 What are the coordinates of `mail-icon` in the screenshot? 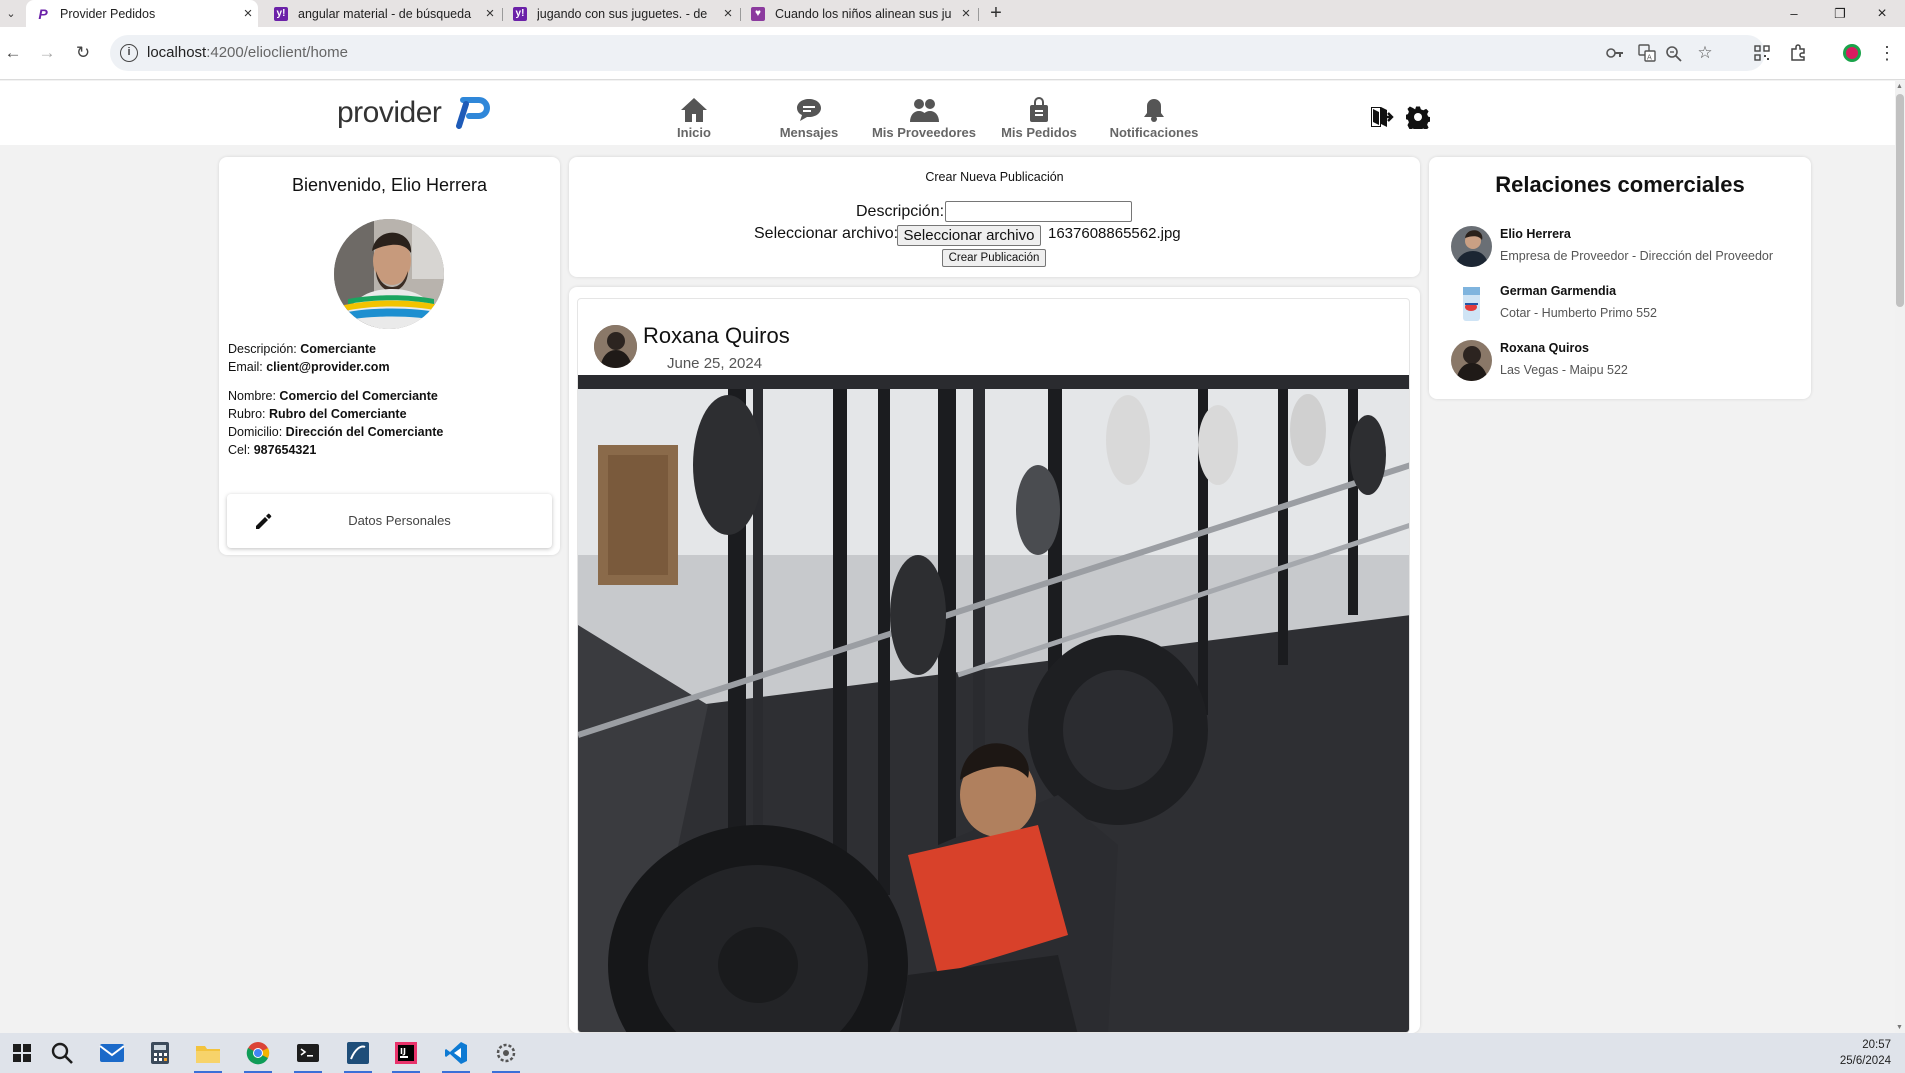 It's located at (112, 1053).